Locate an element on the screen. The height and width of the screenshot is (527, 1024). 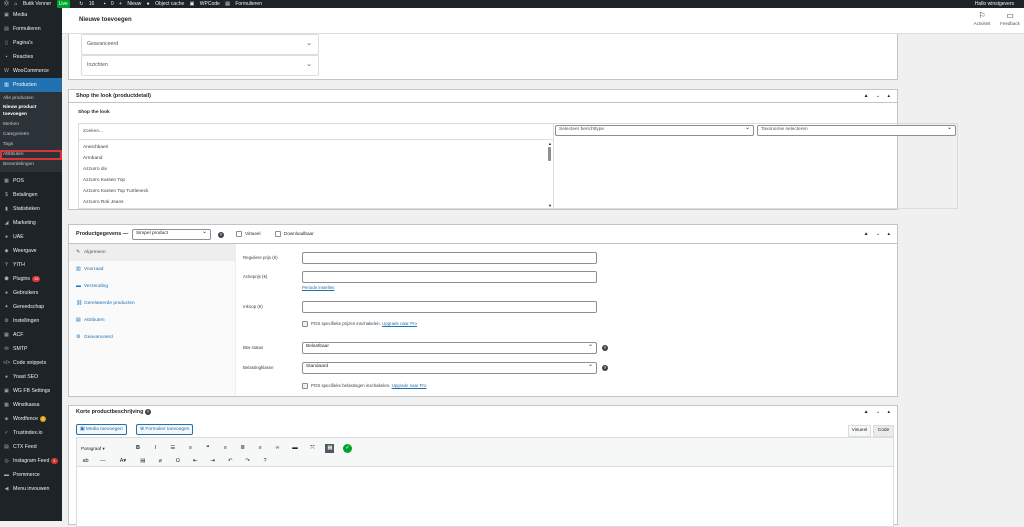
submenu-new-product-cont: toevoegen is located at coordinates (31, 114).